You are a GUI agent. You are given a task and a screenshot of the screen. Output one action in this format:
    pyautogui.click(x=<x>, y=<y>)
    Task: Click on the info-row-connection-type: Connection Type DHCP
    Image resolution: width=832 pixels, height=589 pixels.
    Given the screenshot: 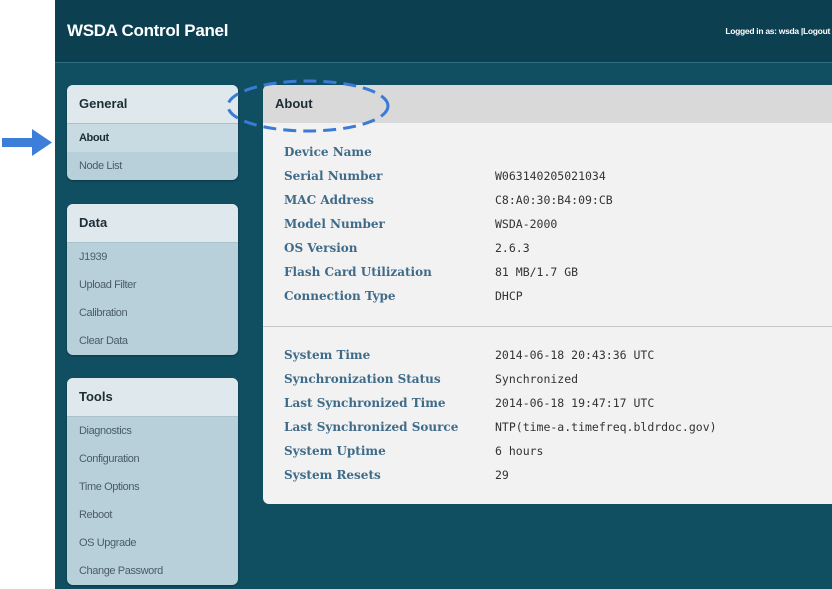 What is the action you would take?
    pyautogui.click(x=547, y=296)
    